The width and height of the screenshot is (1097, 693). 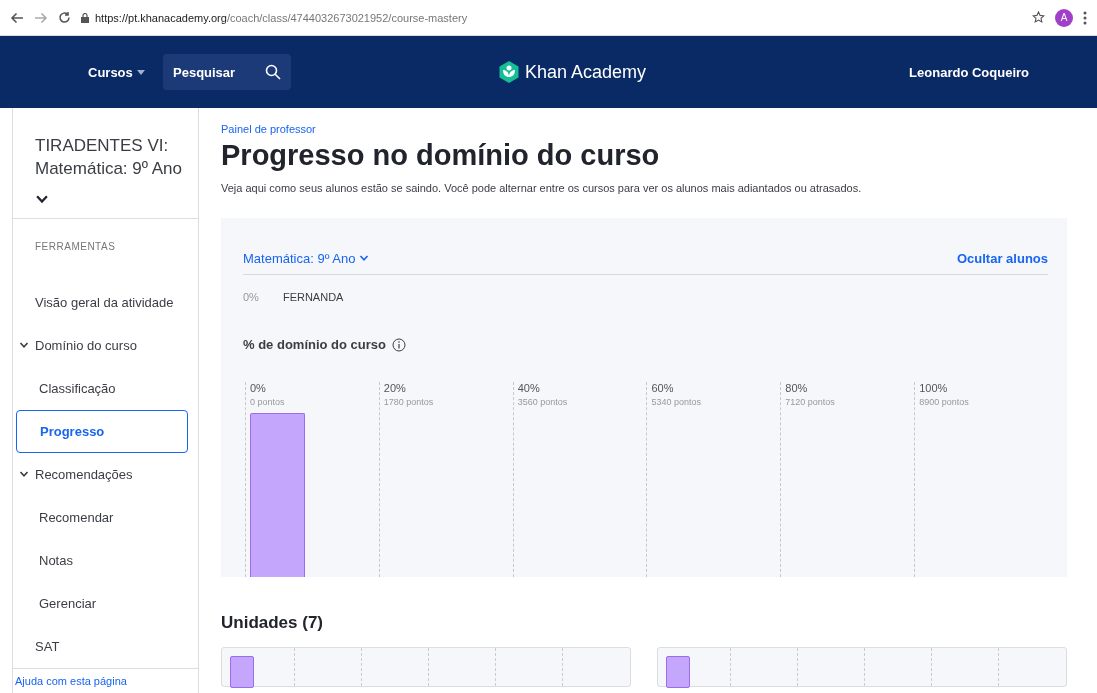 I want to click on sidebar-item: Domínio do curso, so click(x=105, y=345).